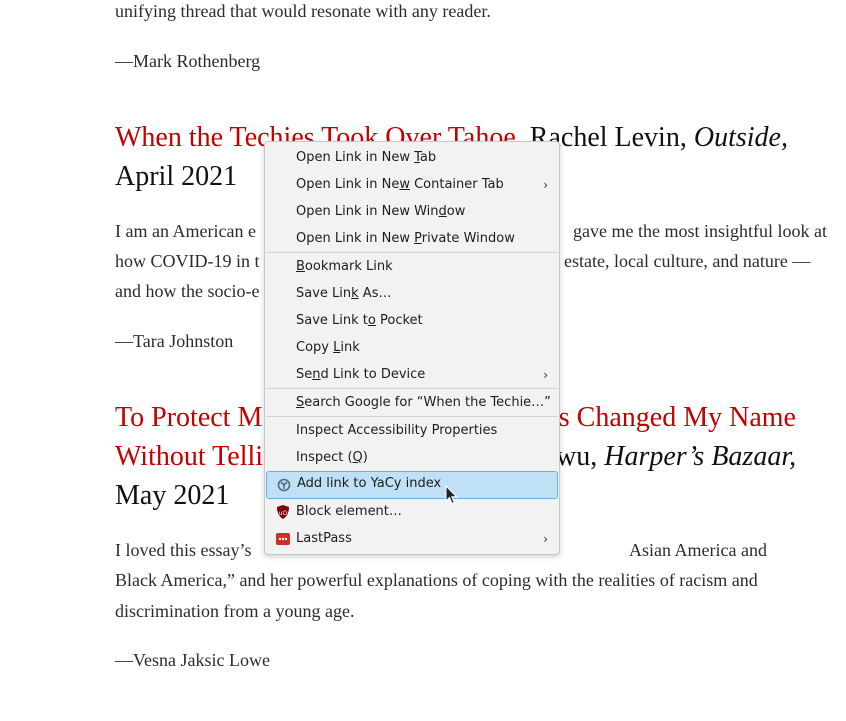  I want to click on ublock-origin-icon: uO, so click(283, 512).